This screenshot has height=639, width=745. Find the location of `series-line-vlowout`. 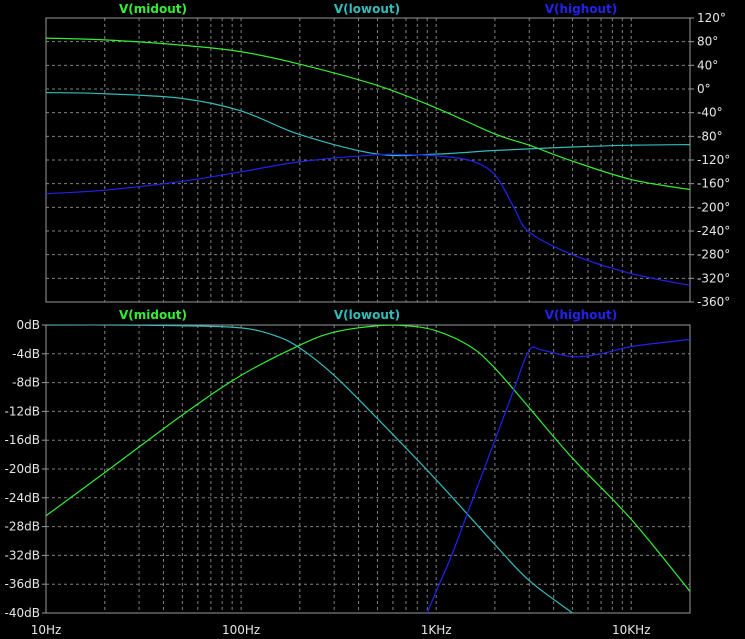

series-line-vlowout is located at coordinates (368, 124).